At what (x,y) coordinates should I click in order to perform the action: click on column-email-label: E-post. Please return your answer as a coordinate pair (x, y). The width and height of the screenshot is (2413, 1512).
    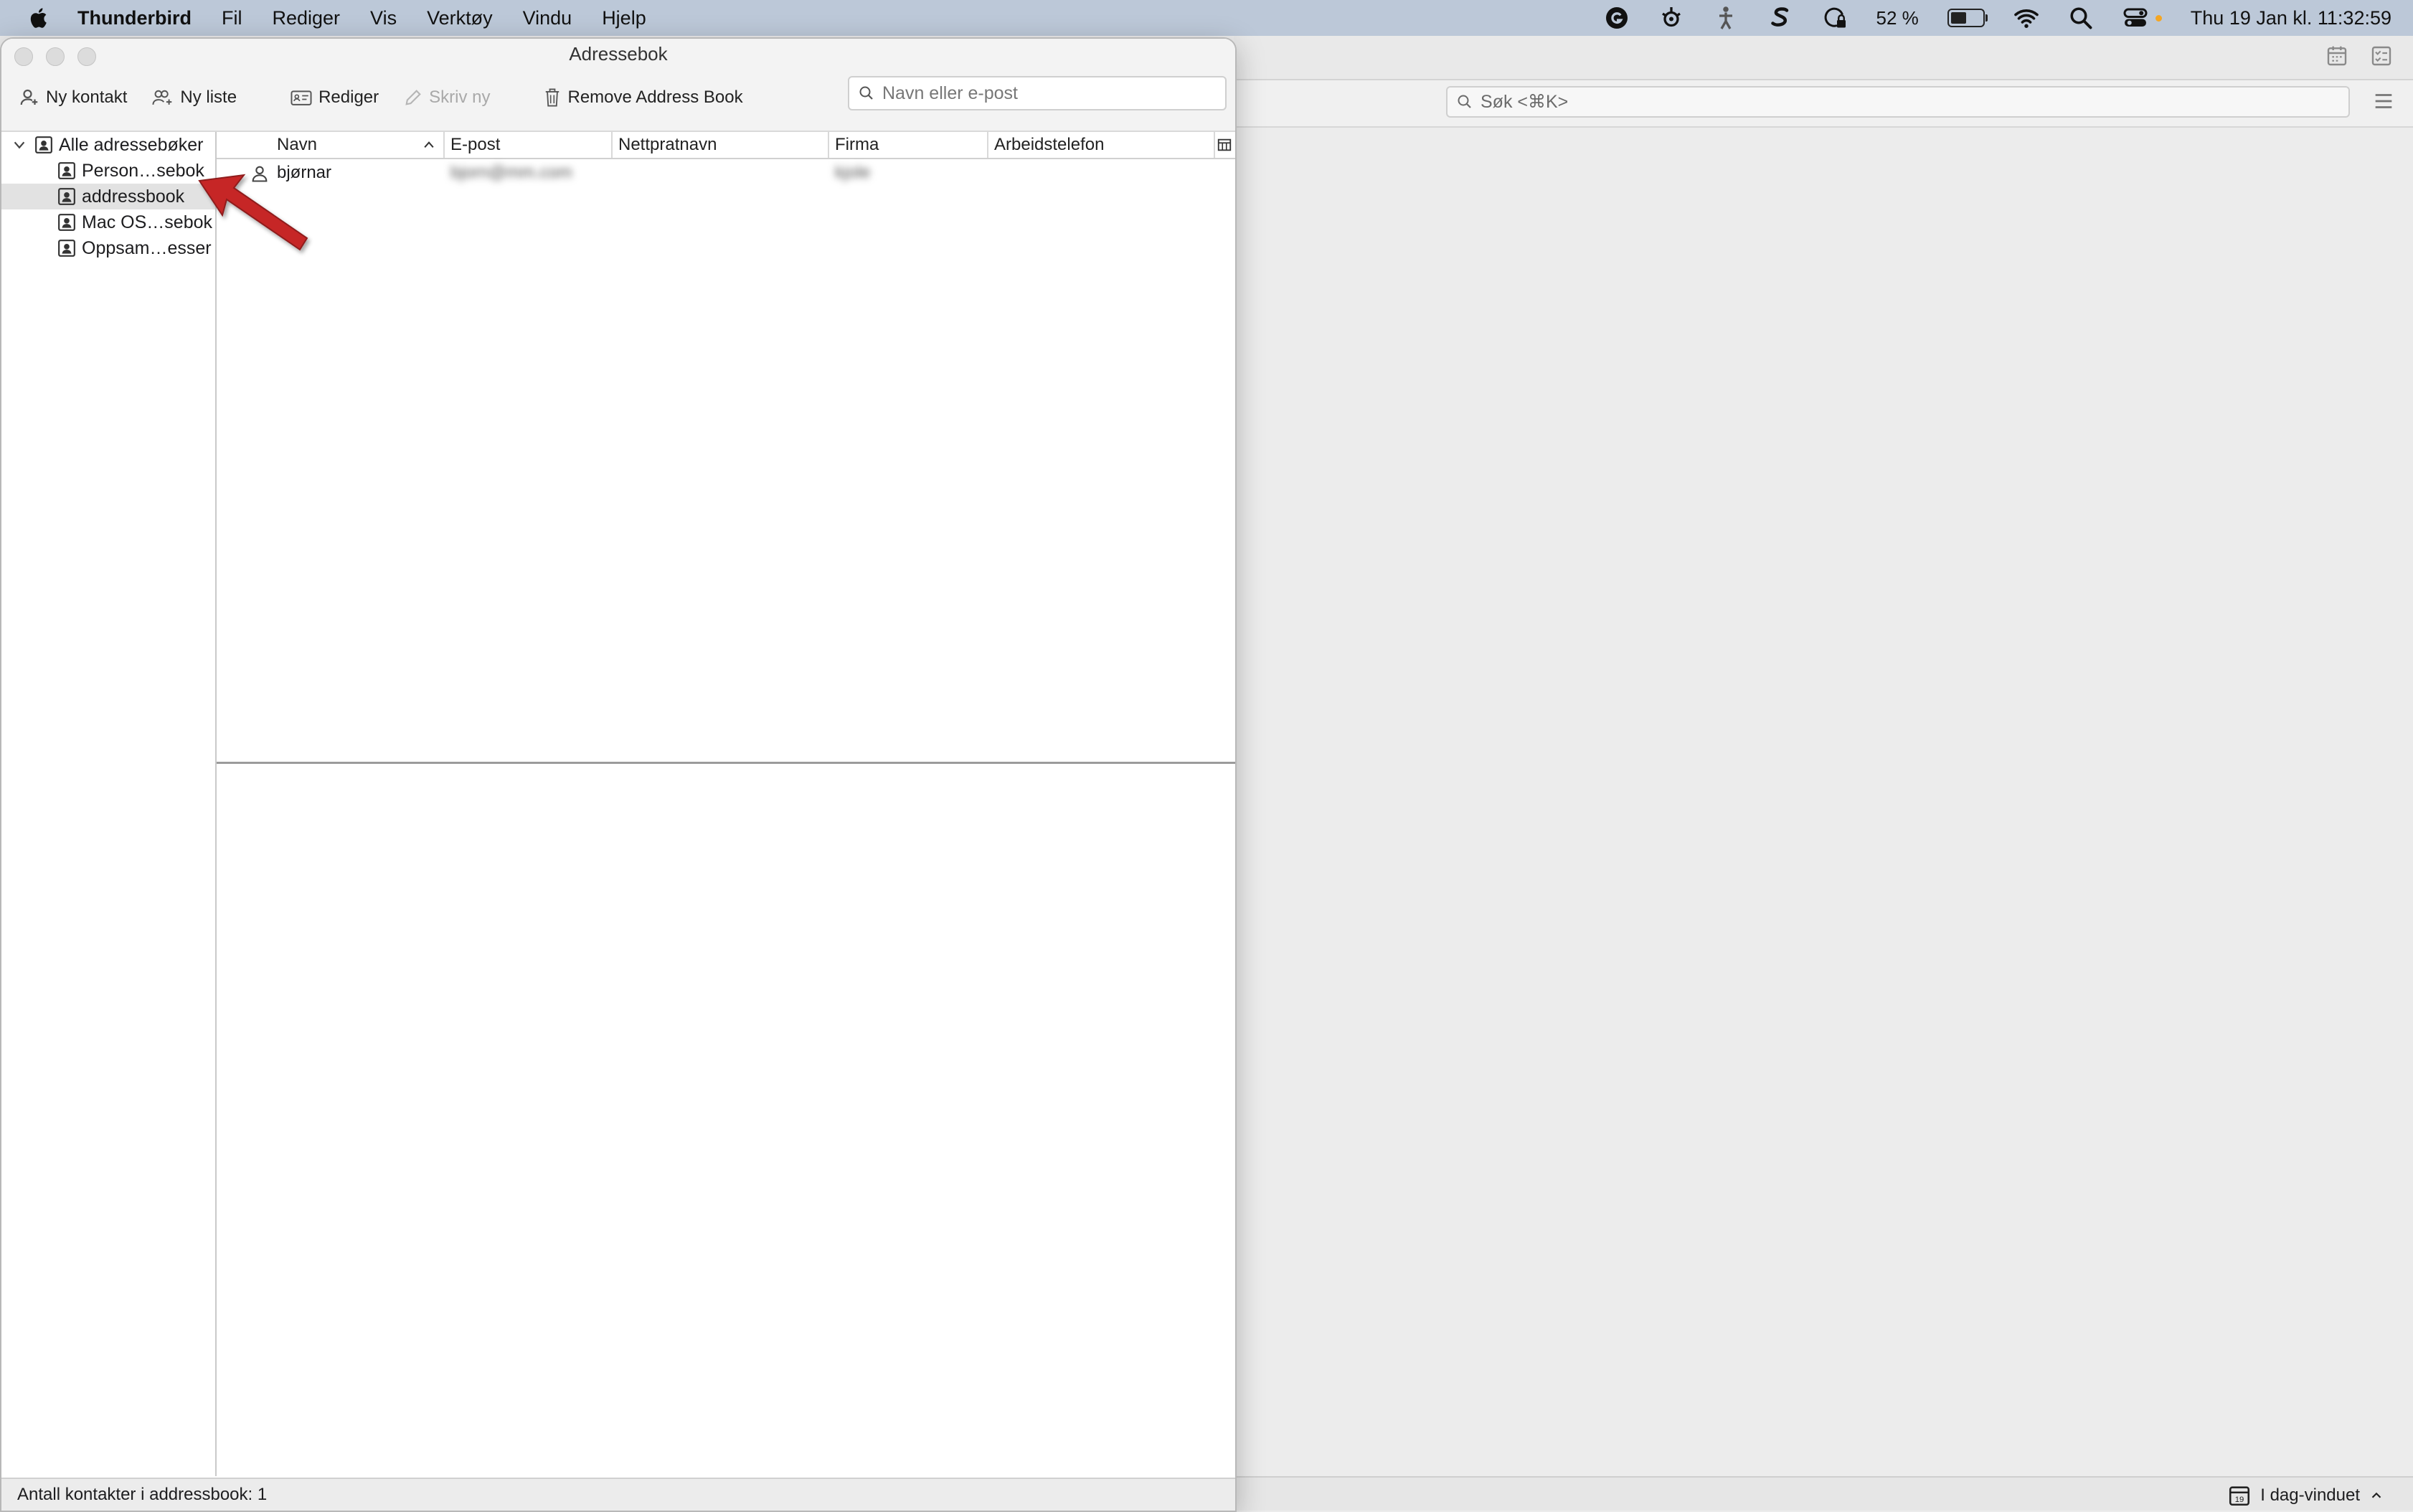
    Looking at the image, I should click on (475, 144).